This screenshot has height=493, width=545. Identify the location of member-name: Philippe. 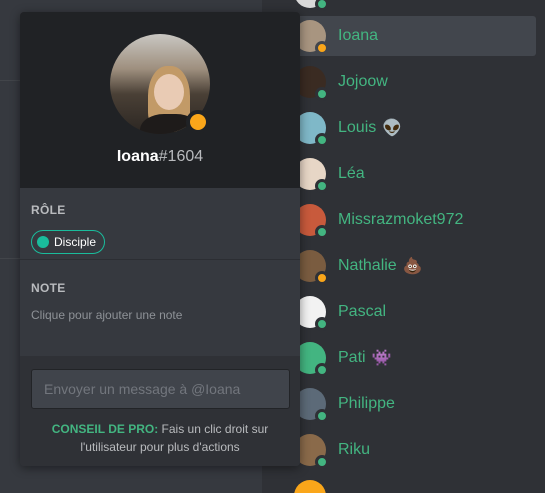
(366, 403).